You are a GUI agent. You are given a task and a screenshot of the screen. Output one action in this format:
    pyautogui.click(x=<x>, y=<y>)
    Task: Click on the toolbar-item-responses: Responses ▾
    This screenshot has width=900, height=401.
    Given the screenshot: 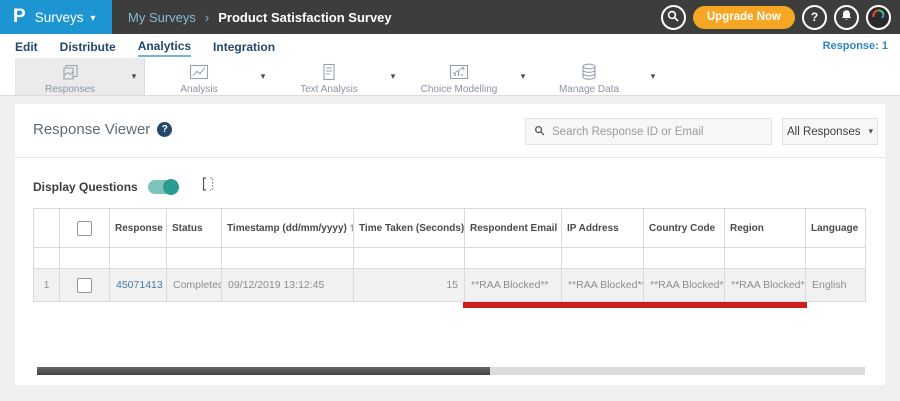 What is the action you would take?
    pyautogui.click(x=80, y=76)
    